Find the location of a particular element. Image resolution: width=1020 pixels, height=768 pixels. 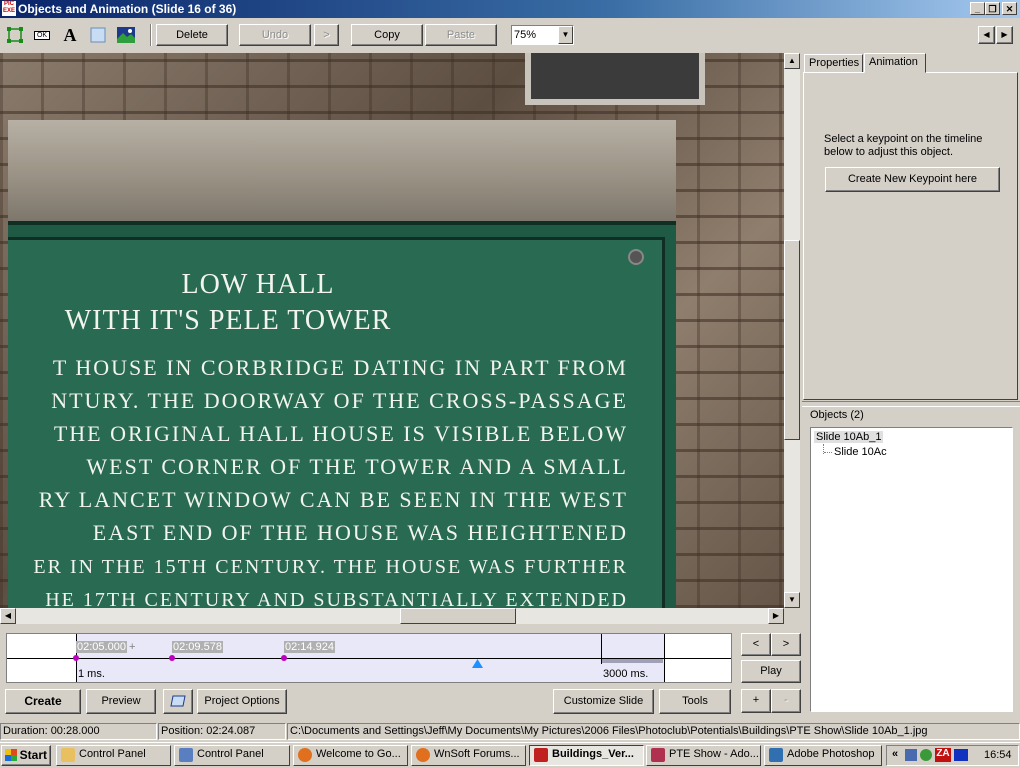

tab-properties: Properties is located at coordinates (833, 63).